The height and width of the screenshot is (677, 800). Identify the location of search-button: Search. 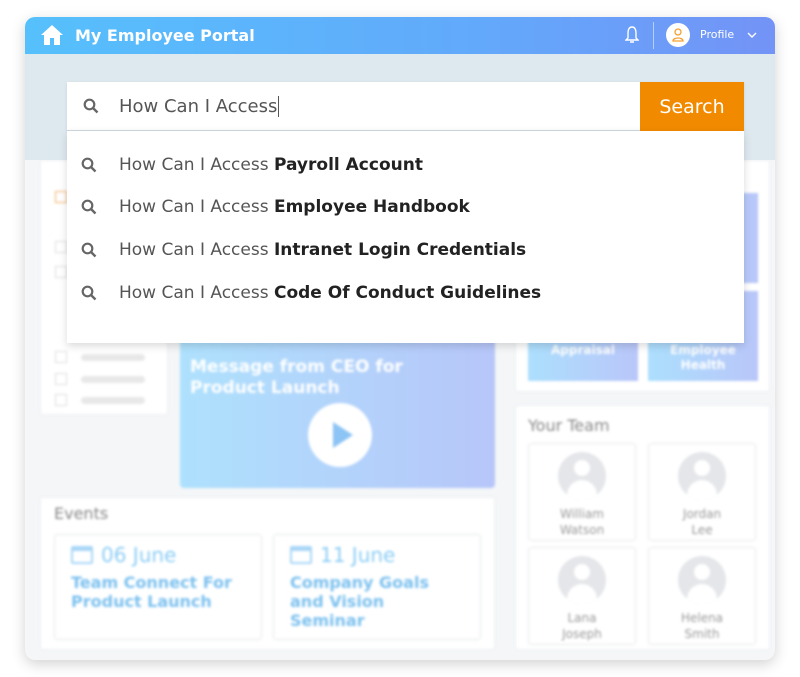
(692, 106).